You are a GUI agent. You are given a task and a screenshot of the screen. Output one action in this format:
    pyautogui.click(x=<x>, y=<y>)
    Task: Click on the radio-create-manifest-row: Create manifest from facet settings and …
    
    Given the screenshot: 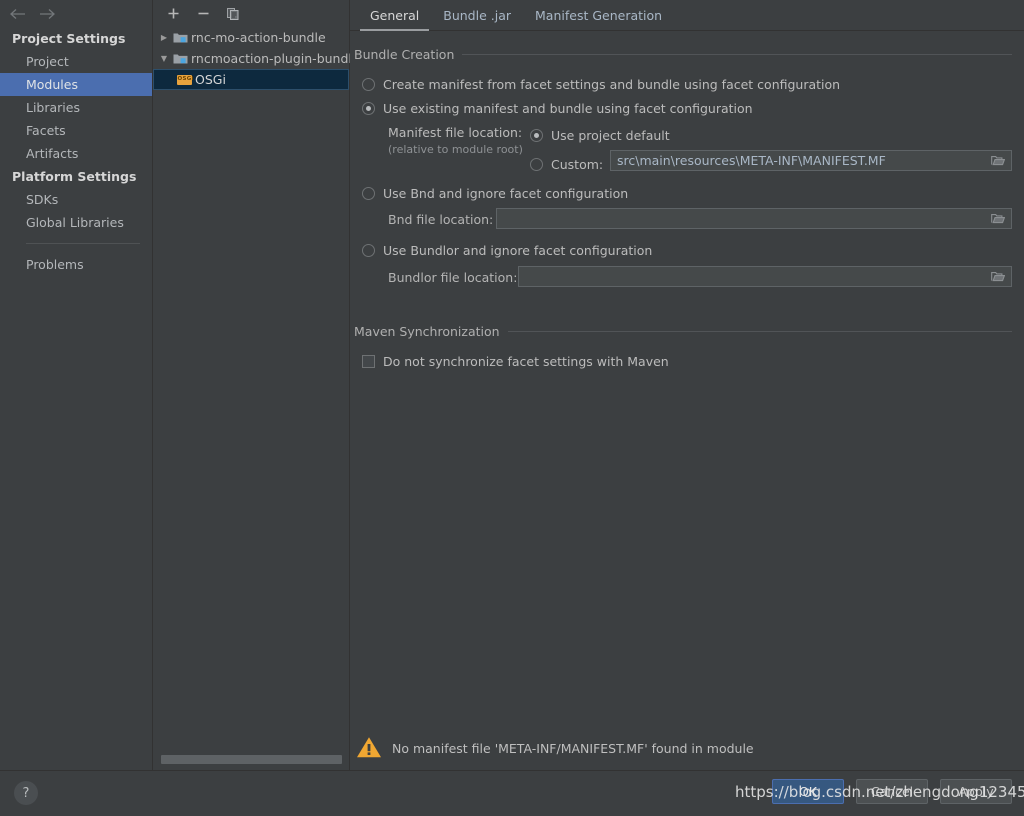 What is the action you would take?
    pyautogui.click(x=687, y=84)
    